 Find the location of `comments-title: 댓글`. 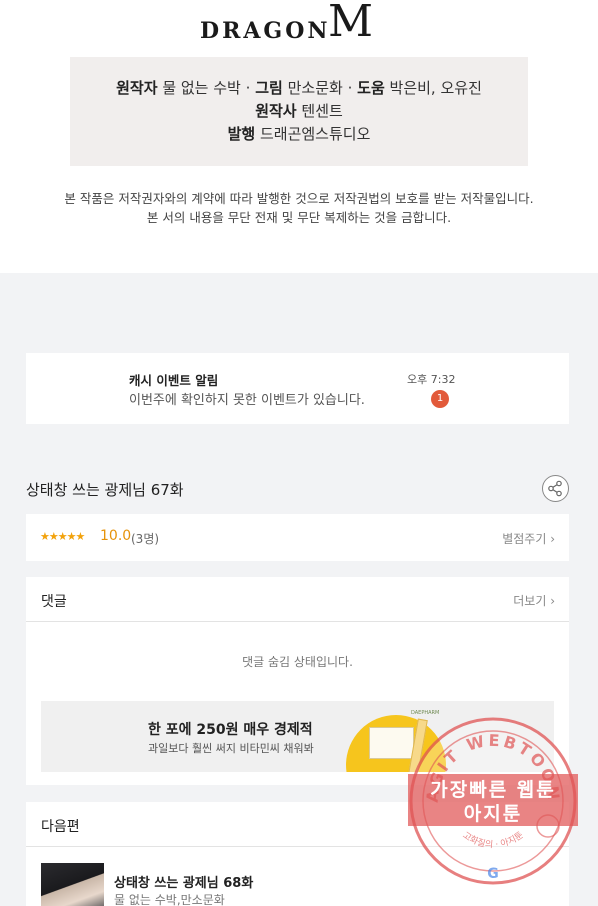

comments-title: 댓글 is located at coordinates (54, 602).